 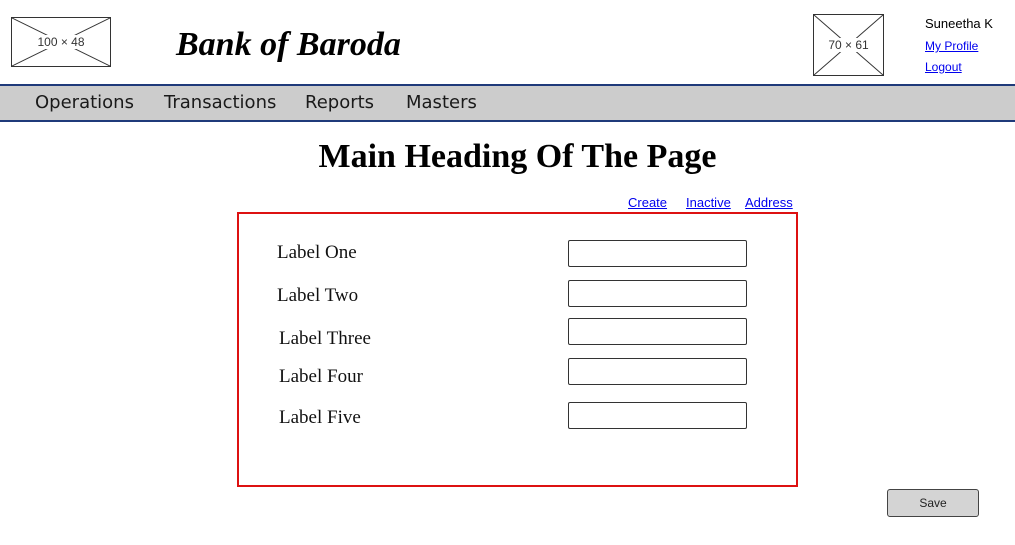 What do you see at coordinates (517, 156) in the screenshot?
I see `page-title: Main Heading Of The Page` at bounding box center [517, 156].